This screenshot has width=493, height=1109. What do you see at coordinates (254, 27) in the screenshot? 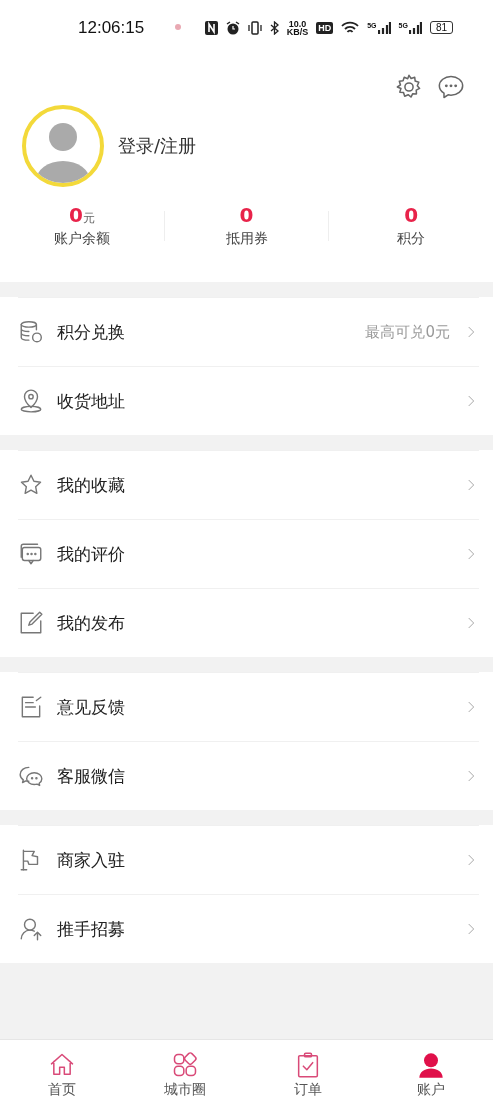
I see `vibrate-icon` at bounding box center [254, 27].